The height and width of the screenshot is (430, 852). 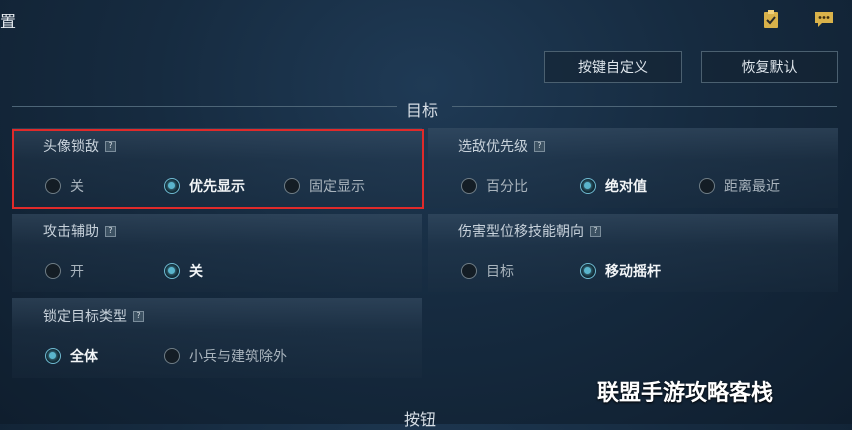 I want to click on chat-bubble-icon, so click(x=824, y=19).